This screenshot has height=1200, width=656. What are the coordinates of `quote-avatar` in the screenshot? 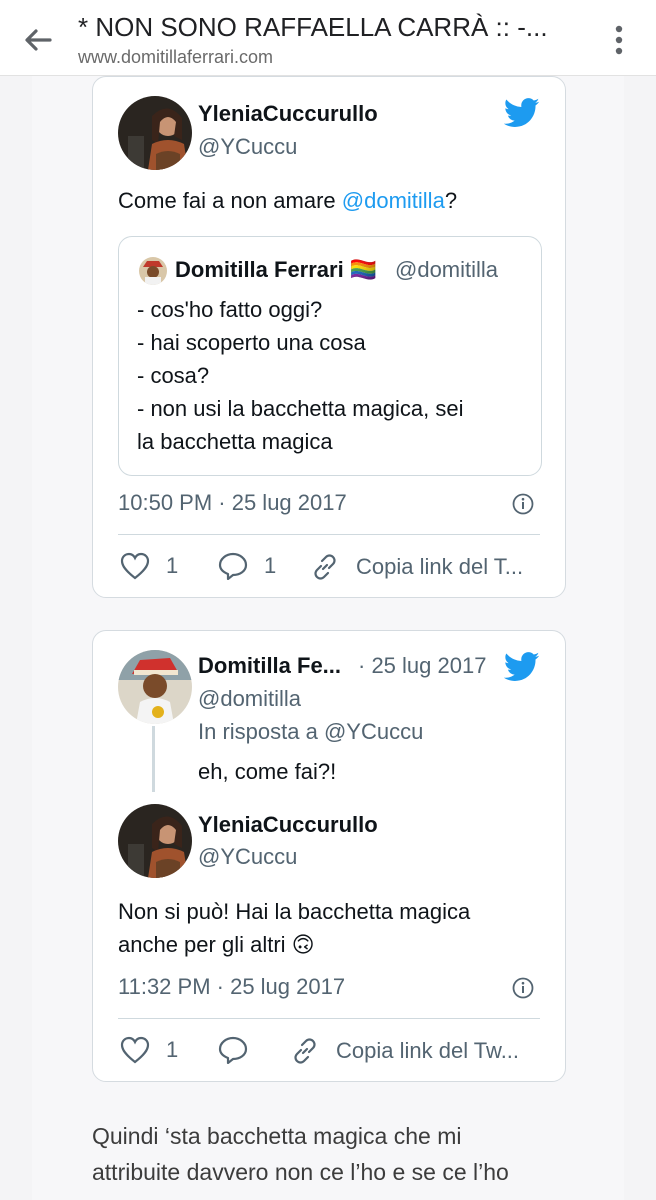 It's located at (153, 271).